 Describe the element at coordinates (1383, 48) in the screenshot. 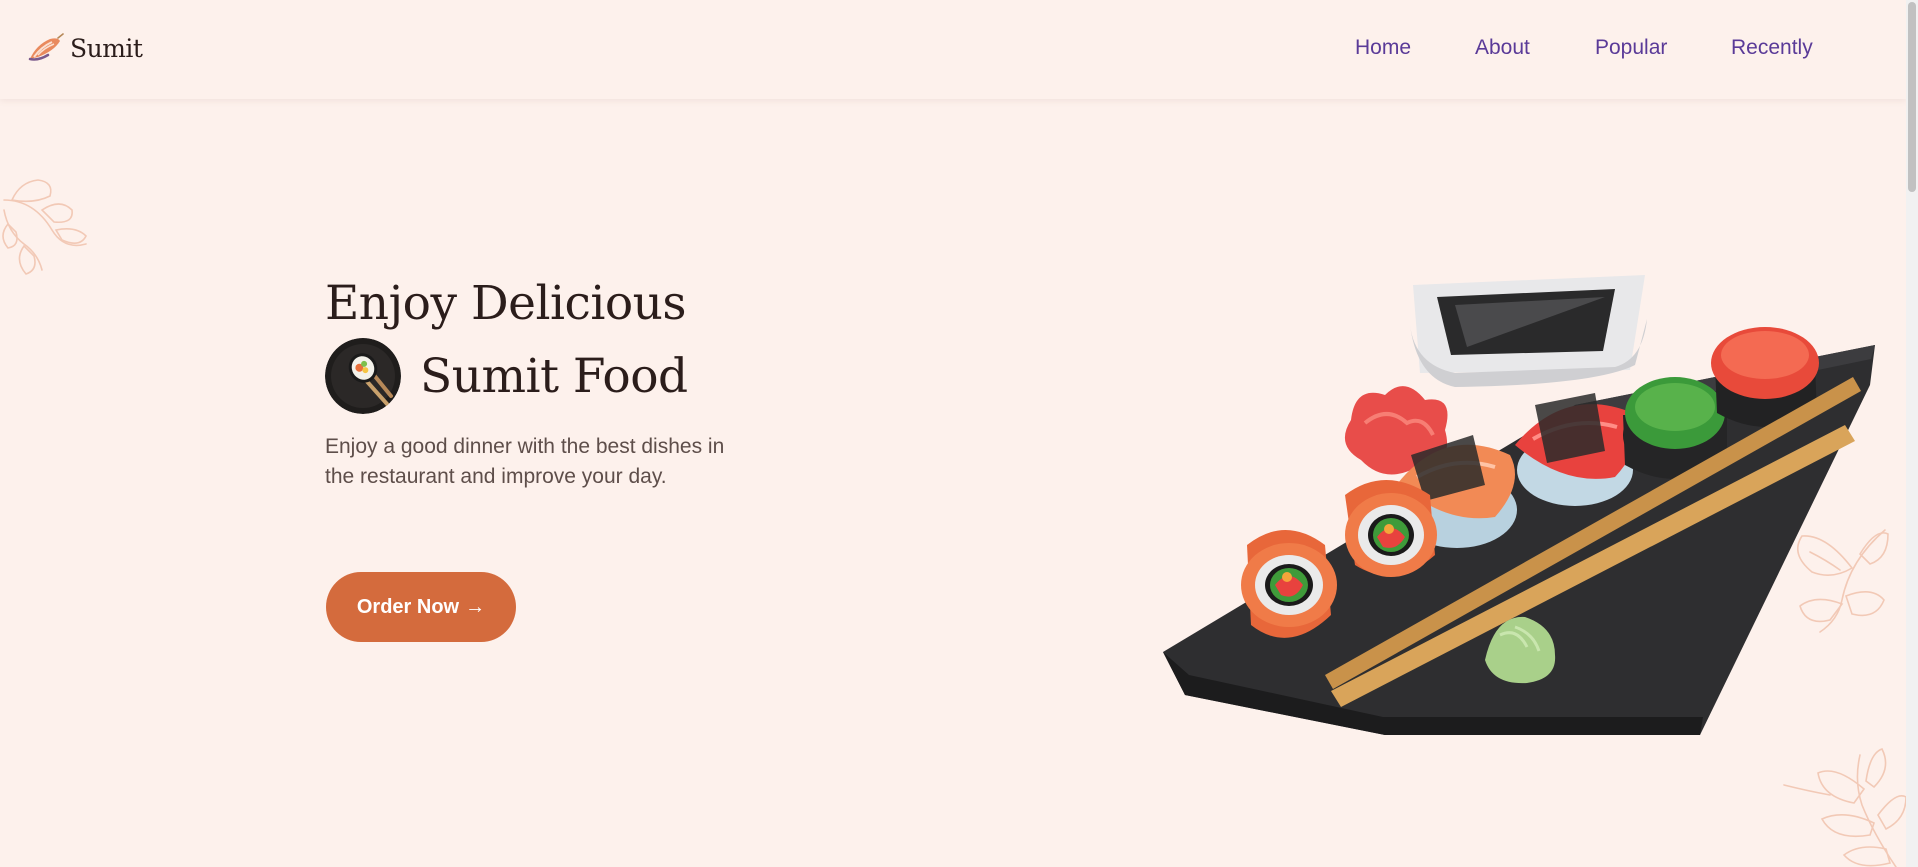

I see `nav-home: Home` at that location.